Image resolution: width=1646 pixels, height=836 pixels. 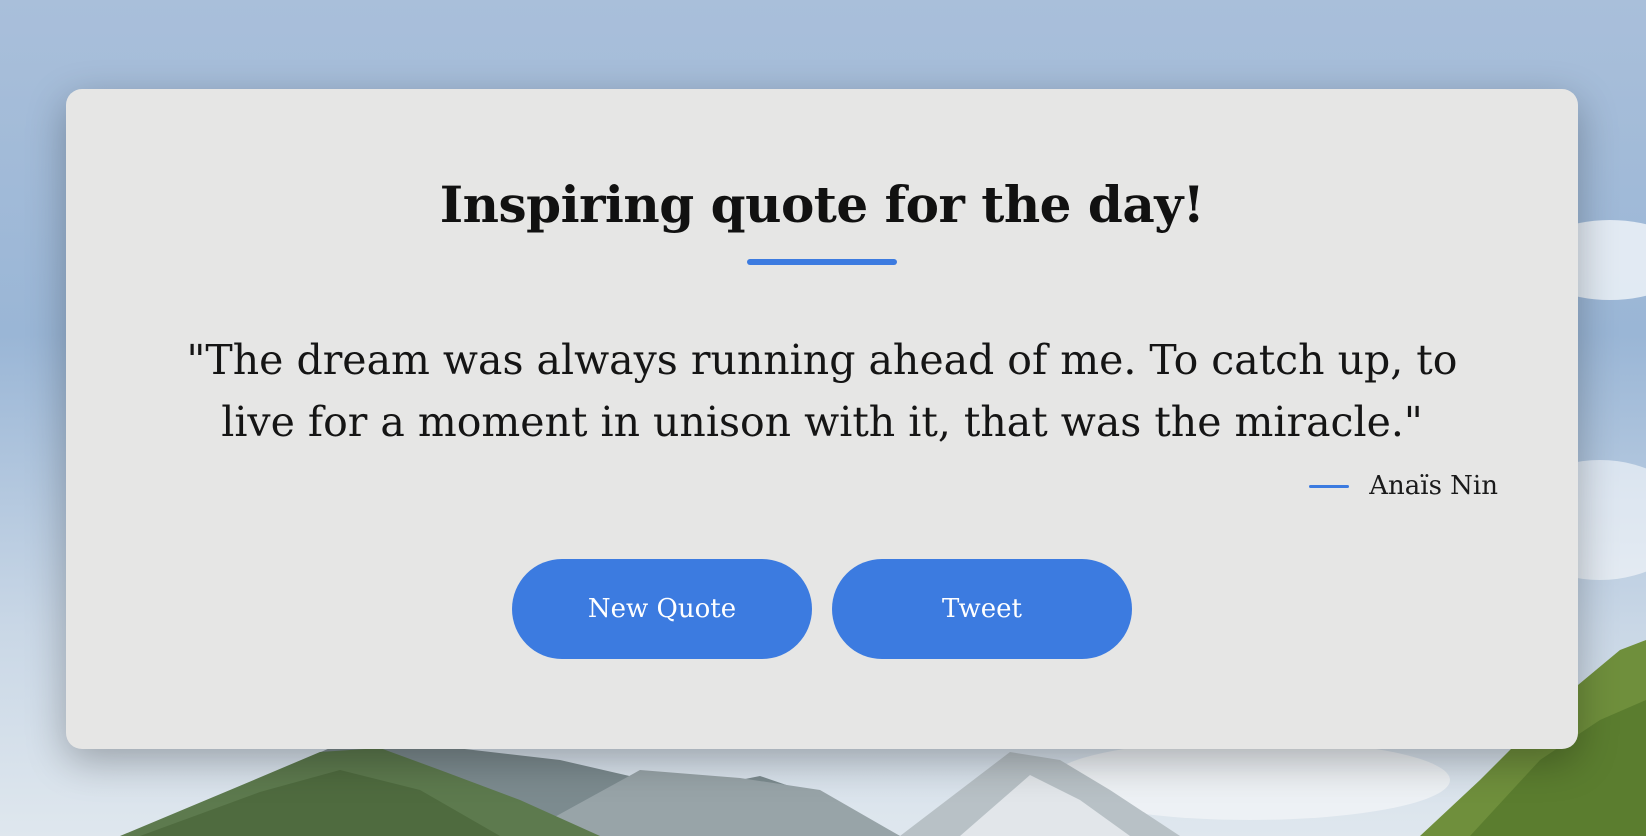 I want to click on new-quote-button: New Quote, so click(x=662, y=609).